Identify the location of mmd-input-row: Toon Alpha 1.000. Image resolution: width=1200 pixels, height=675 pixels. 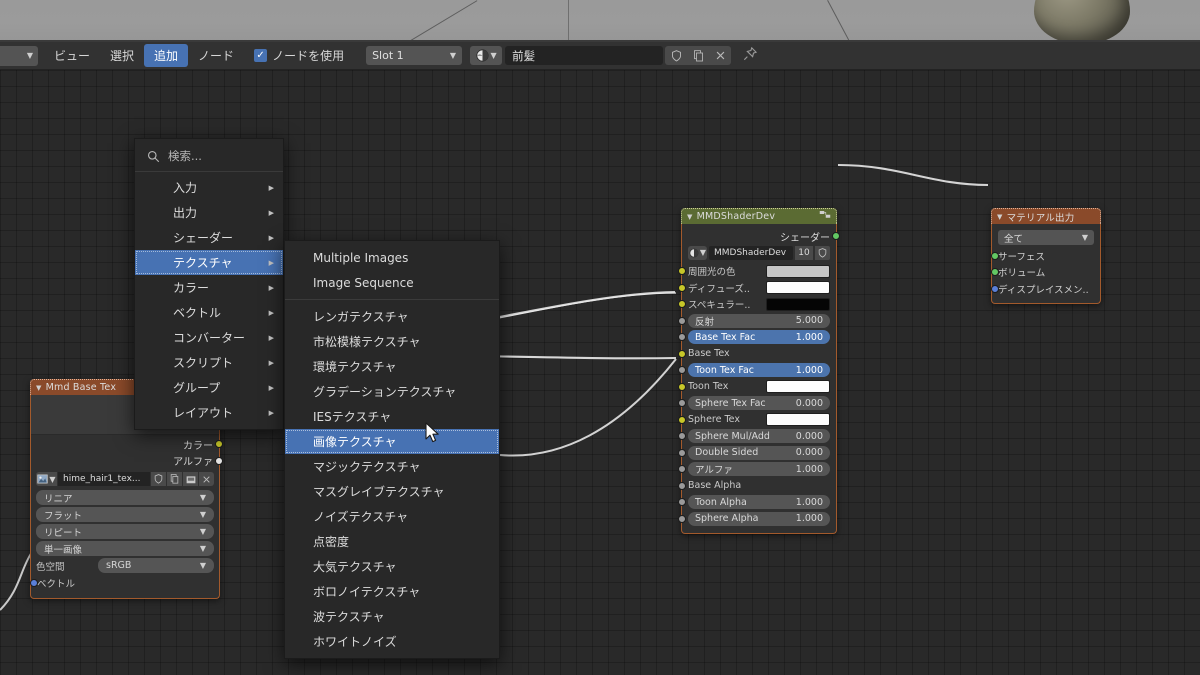
(754, 502).